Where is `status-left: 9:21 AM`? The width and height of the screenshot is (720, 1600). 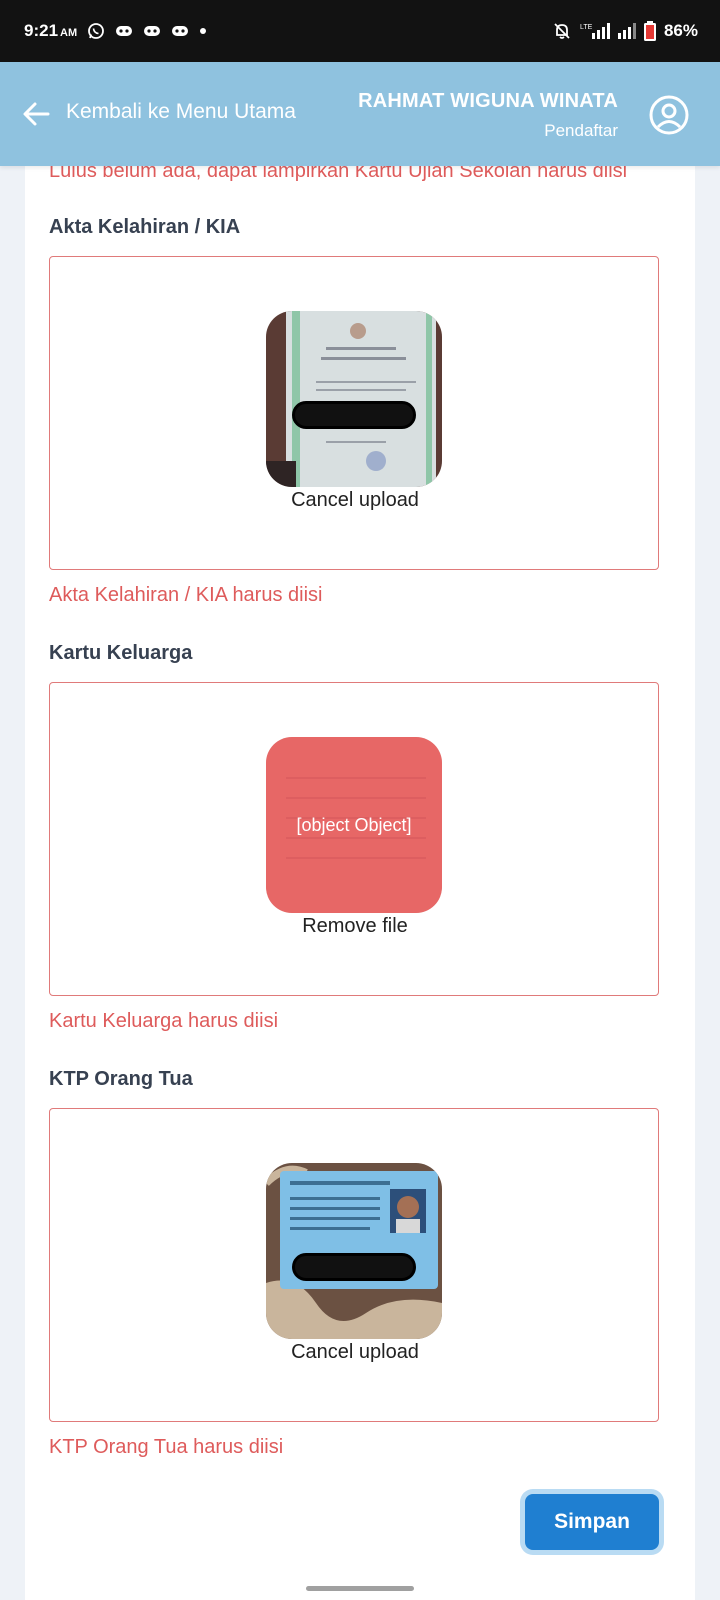 status-left: 9:21 AM is located at coordinates (115, 31).